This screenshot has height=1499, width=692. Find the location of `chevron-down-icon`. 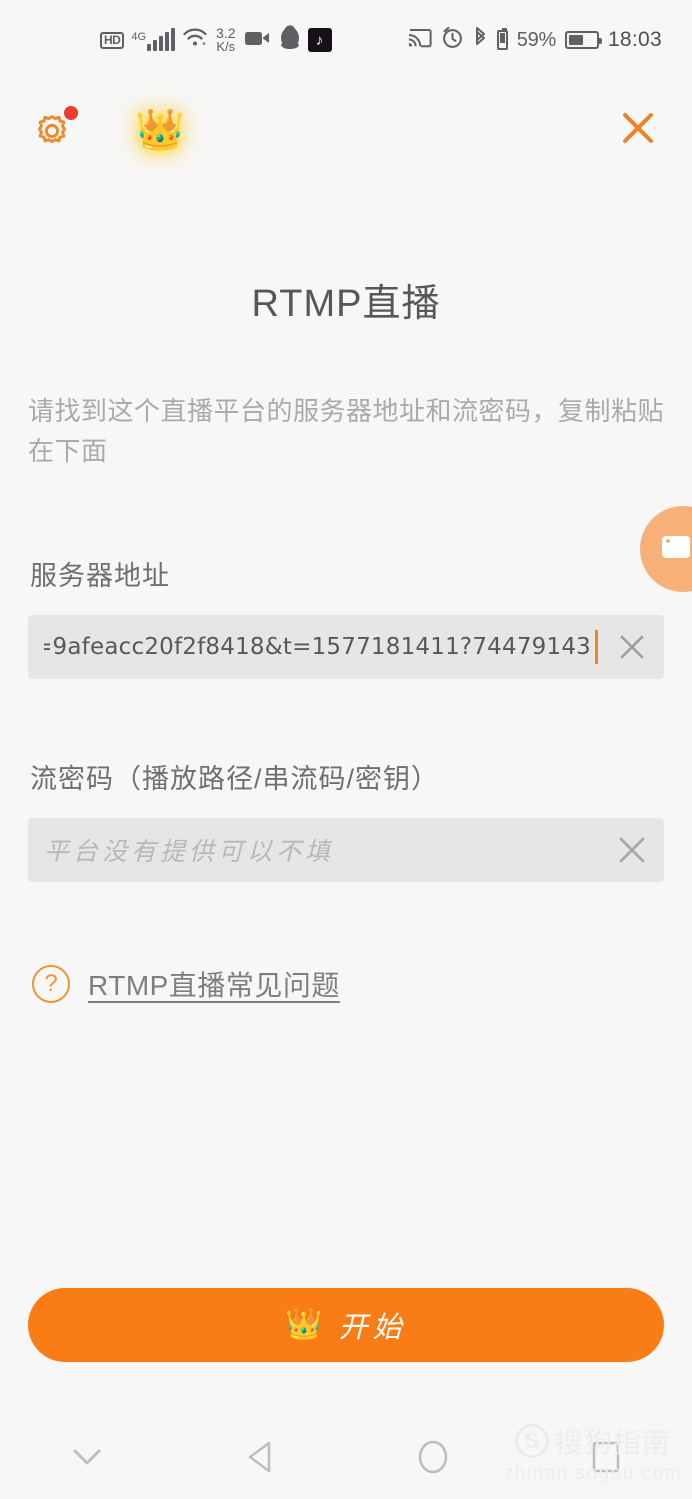

chevron-down-icon is located at coordinates (87, 1459).